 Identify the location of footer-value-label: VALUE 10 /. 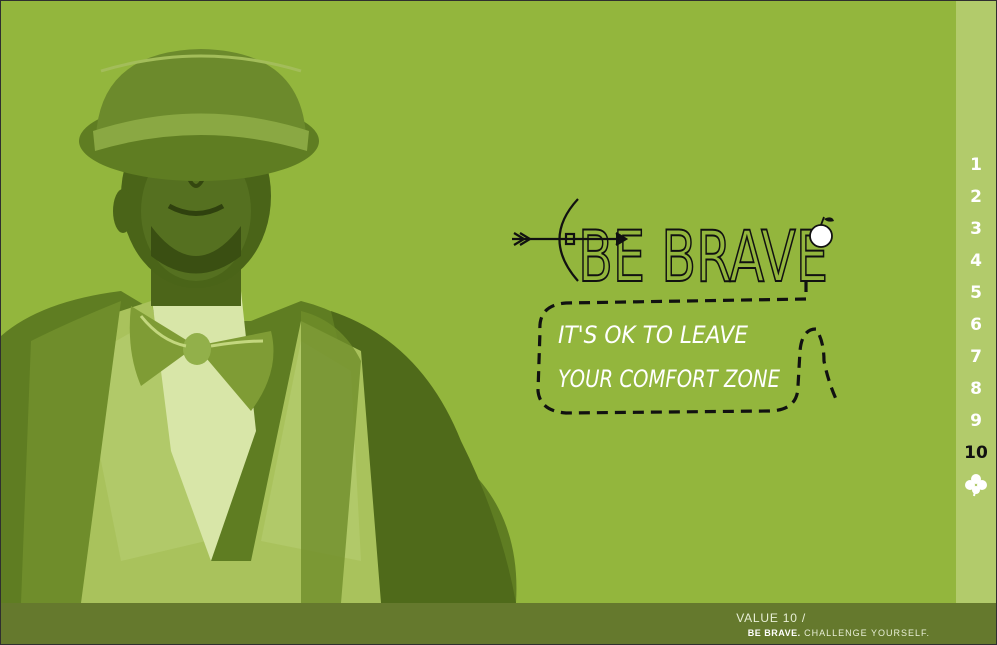
(771, 618).